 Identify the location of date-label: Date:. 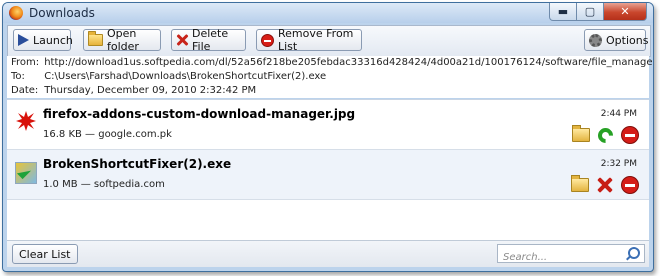
(25, 90).